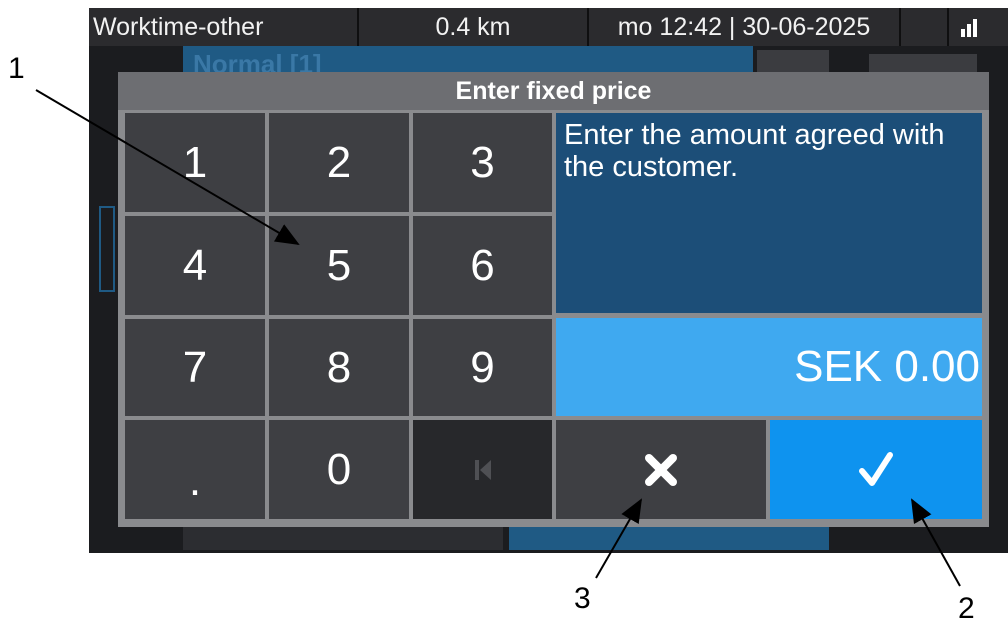  What do you see at coordinates (978, 27) in the screenshot?
I see `signal-bars-icon` at bounding box center [978, 27].